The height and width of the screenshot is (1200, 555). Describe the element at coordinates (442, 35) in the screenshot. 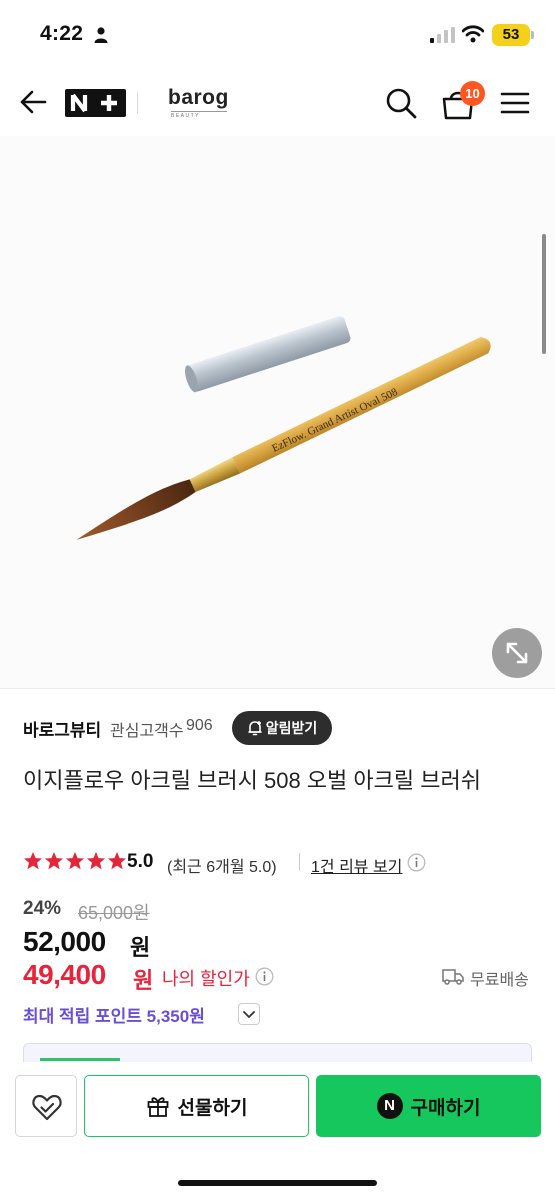

I see `cellular-signal-icon` at that location.